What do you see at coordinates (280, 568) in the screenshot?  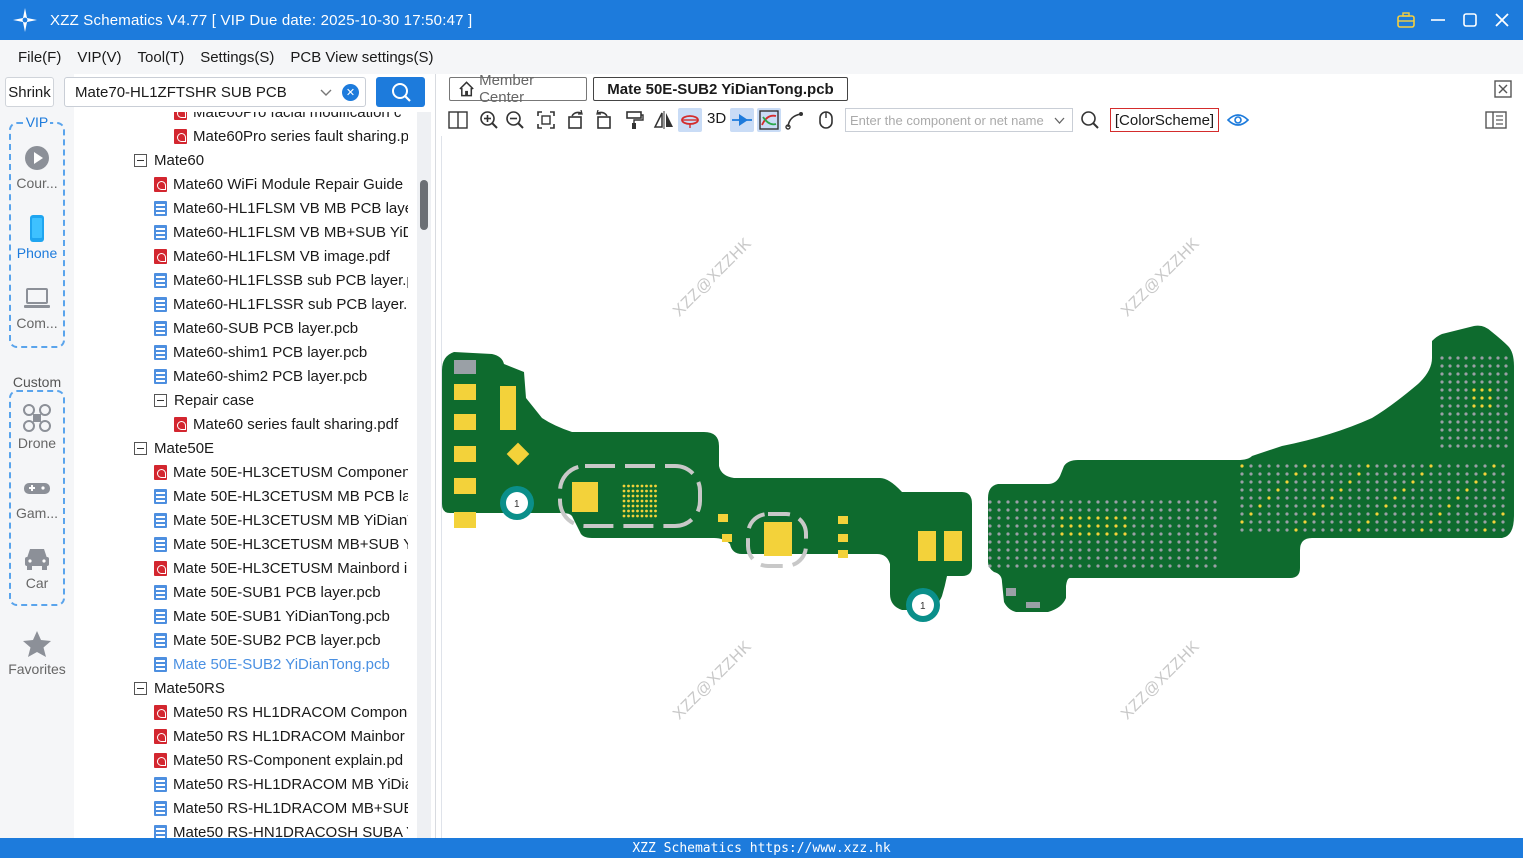 I see `tree-file: Mate 50E-HL3CETUSM Mainbord i` at bounding box center [280, 568].